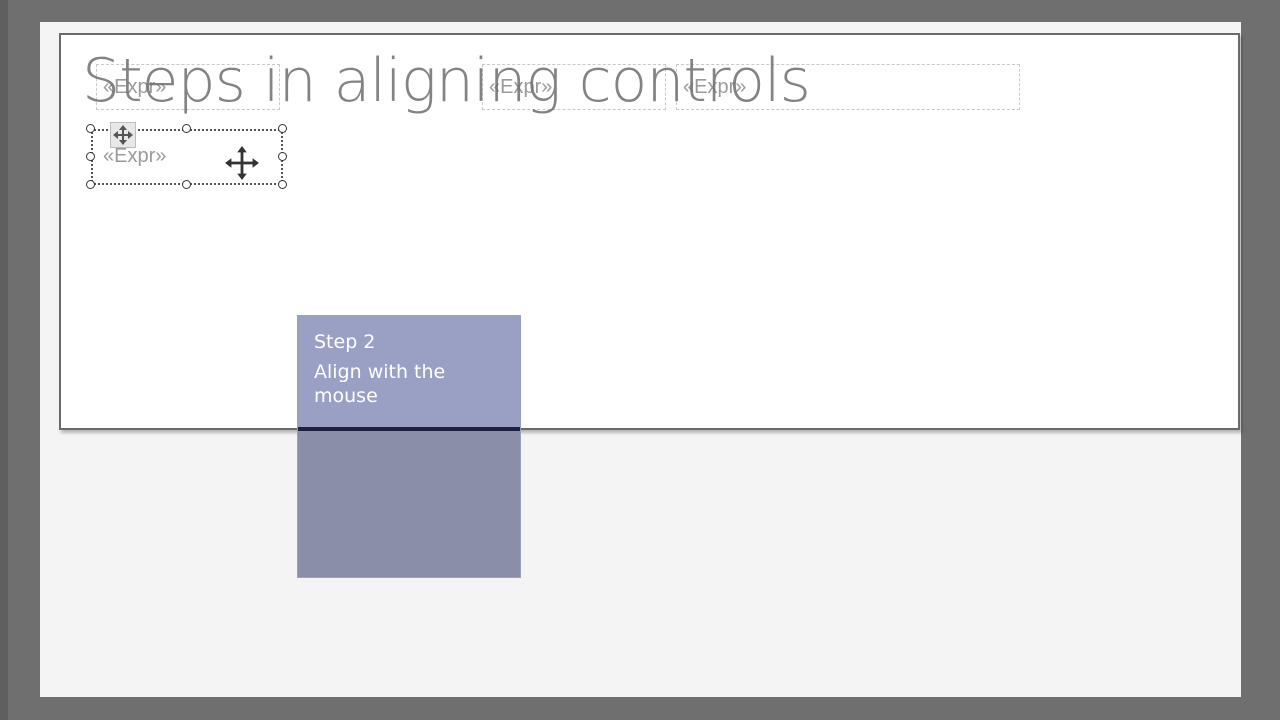  What do you see at coordinates (282, 184) in the screenshot?
I see `resize-handle-bottom-right` at bounding box center [282, 184].